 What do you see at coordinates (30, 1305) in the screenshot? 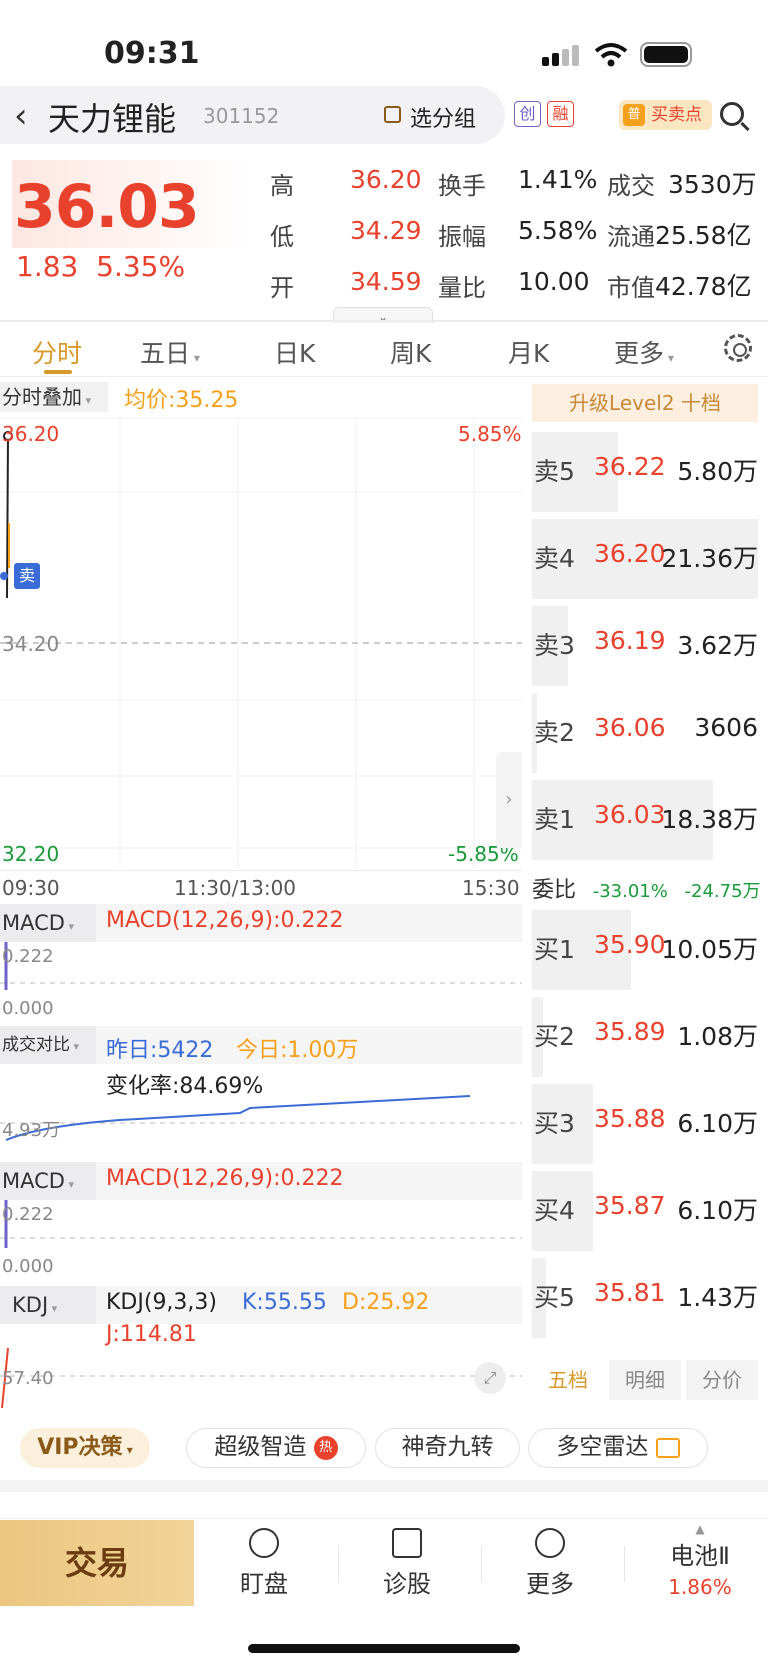
I see `kdj-selector-label: KDJ` at bounding box center [30, 1305].